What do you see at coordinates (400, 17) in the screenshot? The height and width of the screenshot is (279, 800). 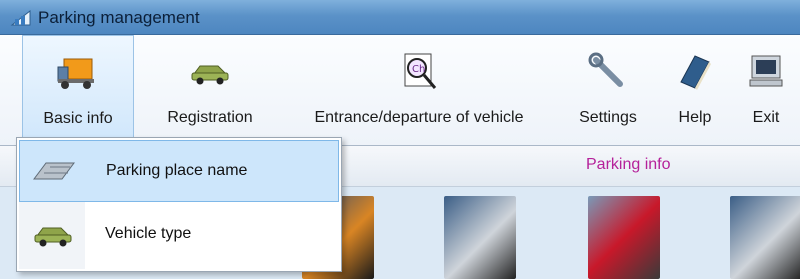 I see `title-bar: Parking management` at bounding box center [400, 17].